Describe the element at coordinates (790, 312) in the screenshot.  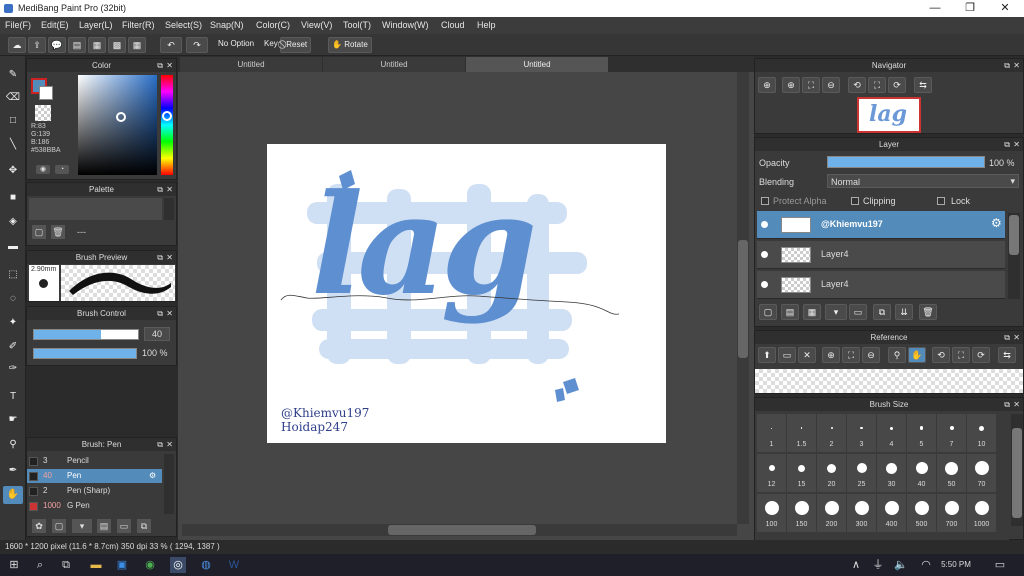
I see `new-layer-8bit-icon: ▤` at that location.